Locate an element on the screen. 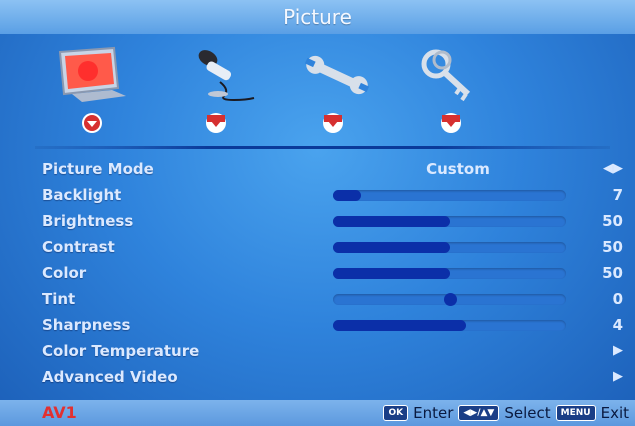 The height and width of the screenshot is (426, 635). wrench-setup-icon is located at coordinates (337, 75).